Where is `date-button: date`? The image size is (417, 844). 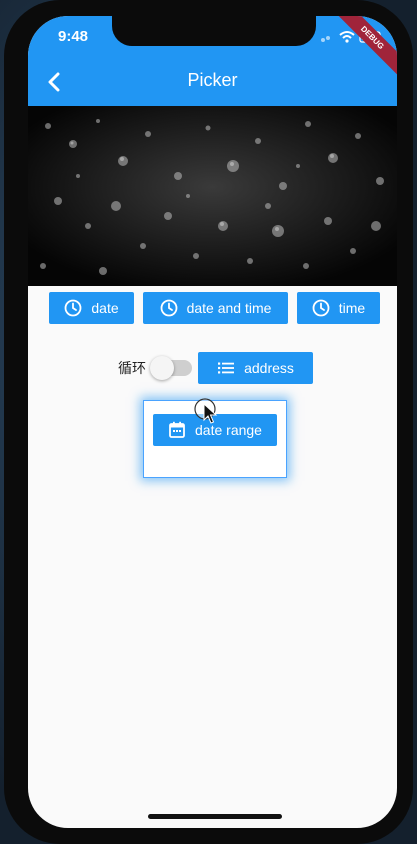
date-button: date is located at coordinates (91, 308).